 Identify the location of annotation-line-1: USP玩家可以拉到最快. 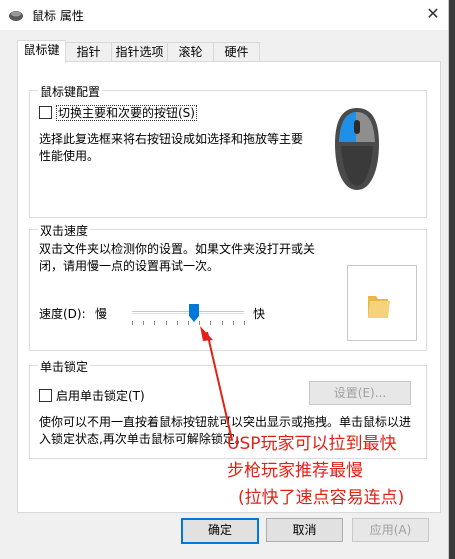
(312, 444).